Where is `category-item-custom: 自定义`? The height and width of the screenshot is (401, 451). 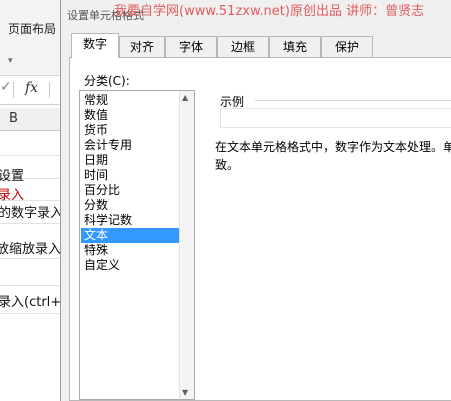
category-item-custom: 自定义 is located at coordinates (134, 265).